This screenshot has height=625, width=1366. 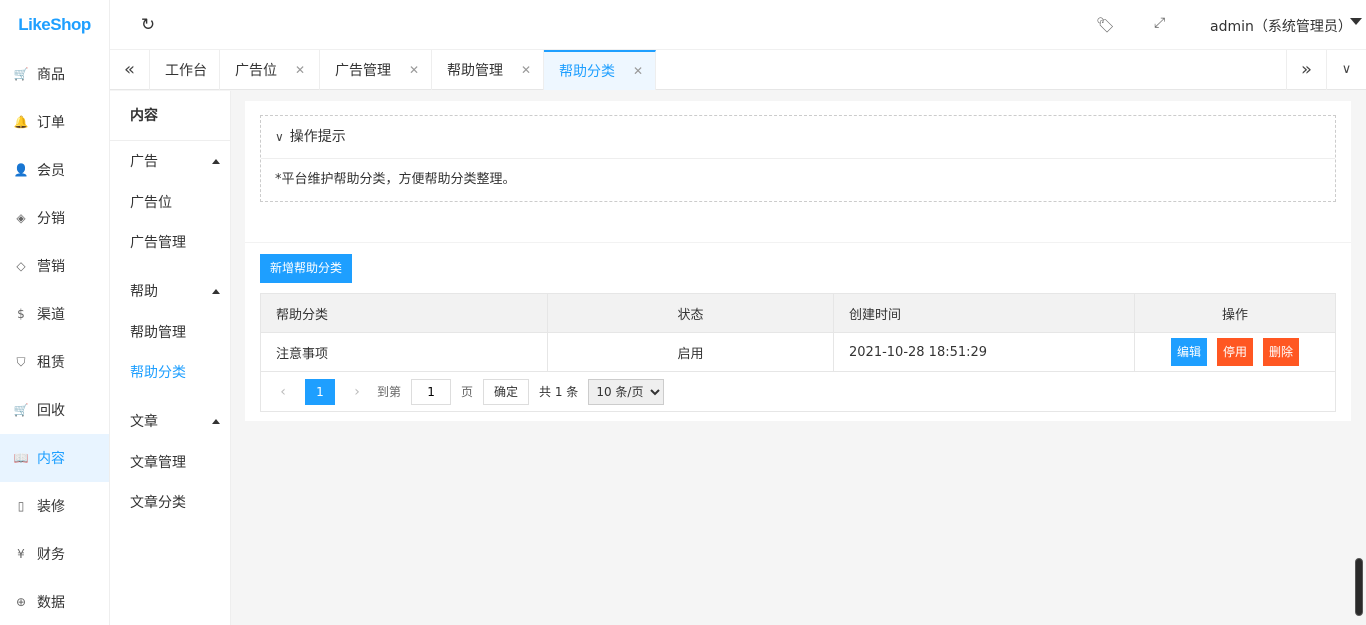 I want to click on cell-created: 2021-10-28 18:51:29, so click(x=984, y=352).